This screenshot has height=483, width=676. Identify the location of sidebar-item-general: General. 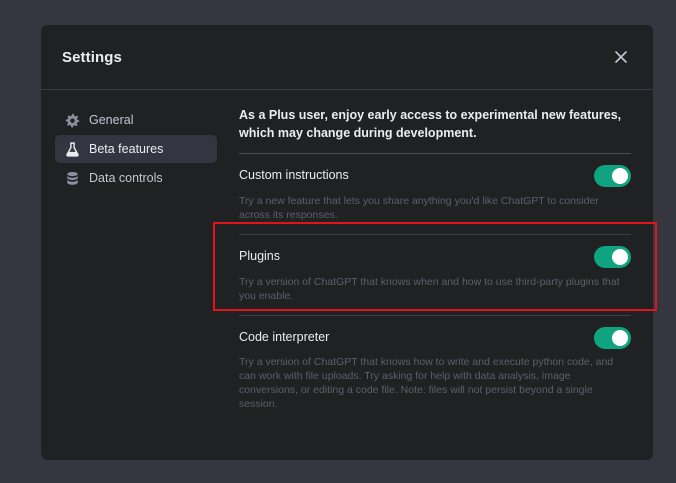
(136, 120).